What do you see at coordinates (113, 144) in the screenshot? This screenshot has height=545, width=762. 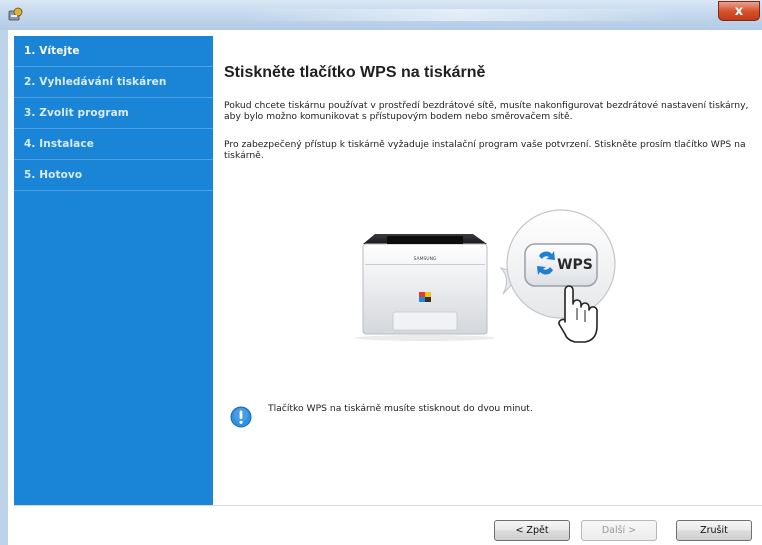 I see `step-installation: 4. Instalace` at bounding box center [113, 144].